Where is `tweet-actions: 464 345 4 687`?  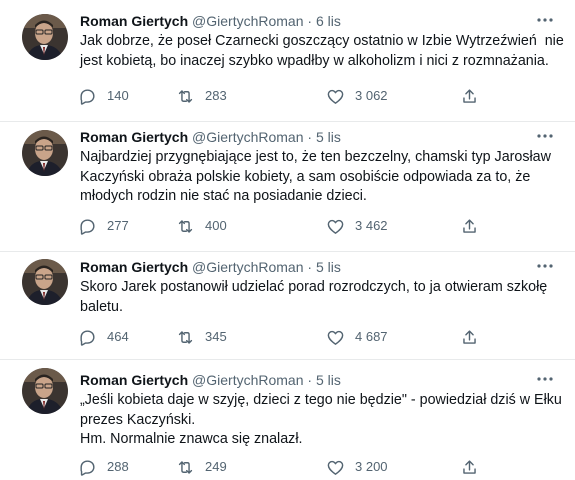 tweet-actions: 464 345 4 687 is located at coordinates (278, 337).